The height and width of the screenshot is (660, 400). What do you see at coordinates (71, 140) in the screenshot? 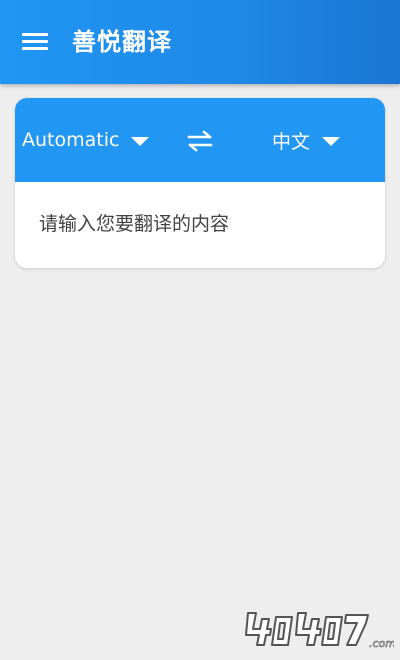
I see `source-language-label: Automatic` at bounding box center [71, 140].